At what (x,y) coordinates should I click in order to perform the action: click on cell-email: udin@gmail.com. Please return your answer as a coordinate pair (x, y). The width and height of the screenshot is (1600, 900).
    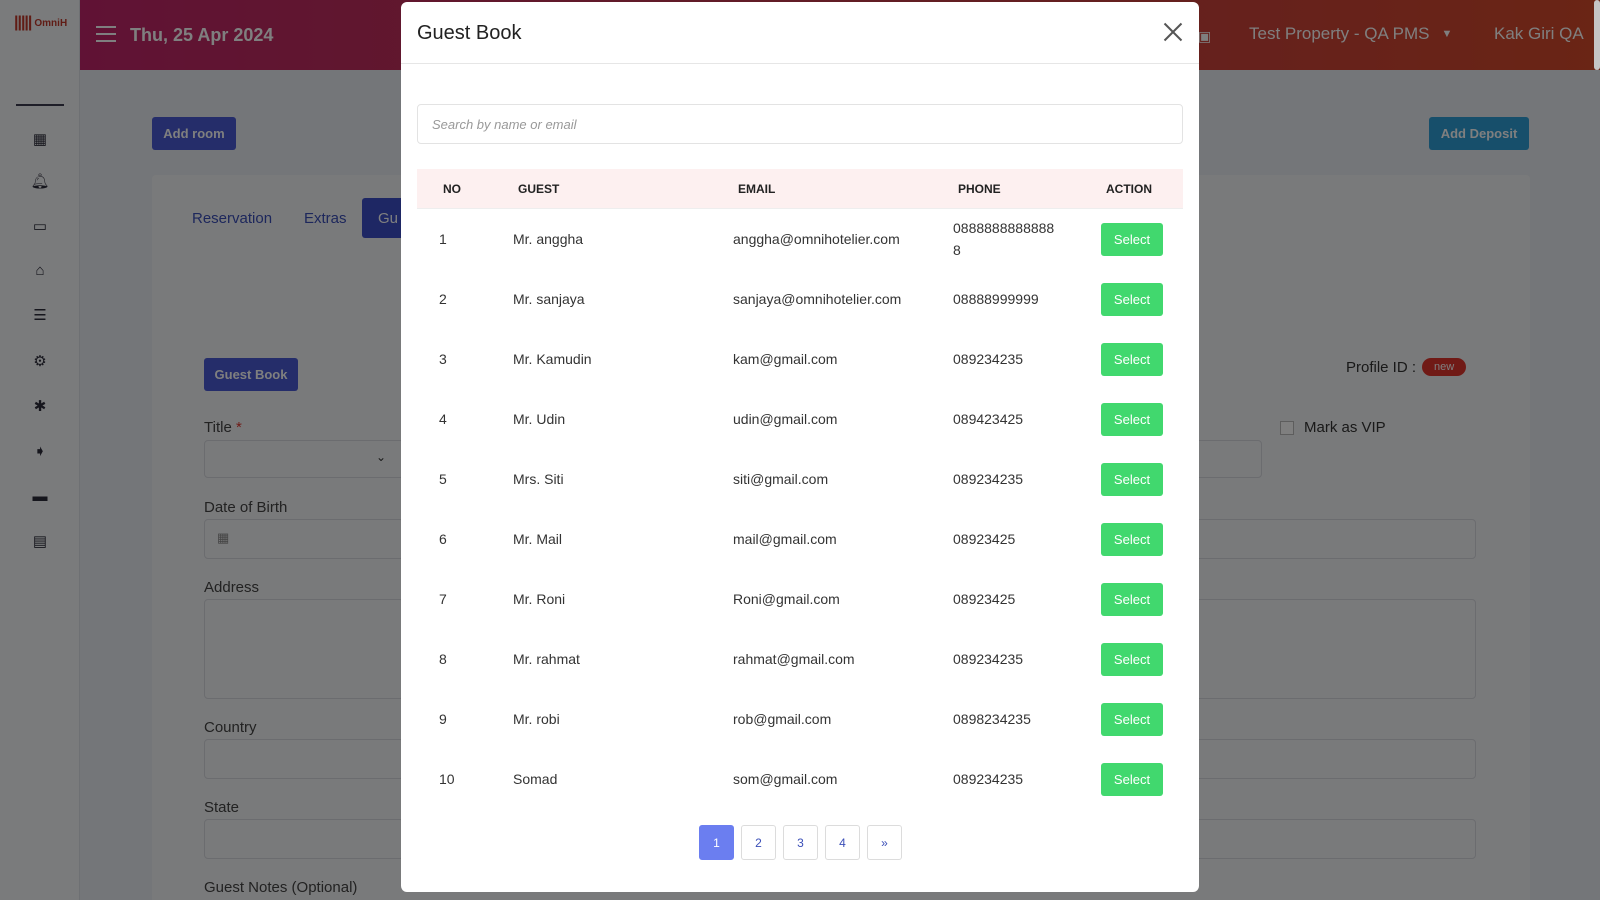
    Looking at the image, I should click on (785, 419).